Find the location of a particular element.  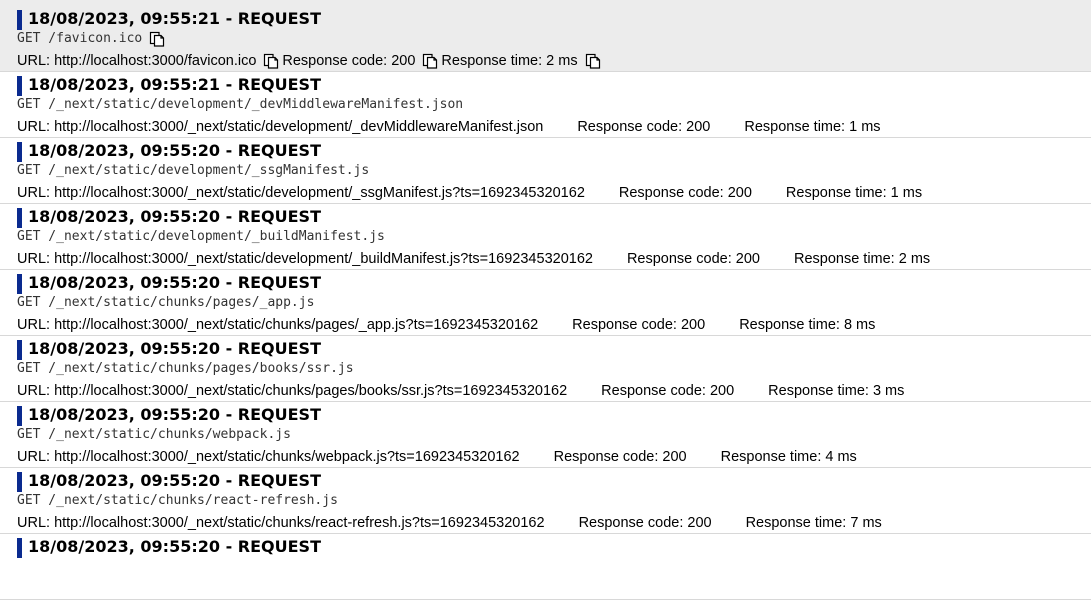

request-text: GET /_next/static/chunks/webpack.js is located at coordinates (154, 434).